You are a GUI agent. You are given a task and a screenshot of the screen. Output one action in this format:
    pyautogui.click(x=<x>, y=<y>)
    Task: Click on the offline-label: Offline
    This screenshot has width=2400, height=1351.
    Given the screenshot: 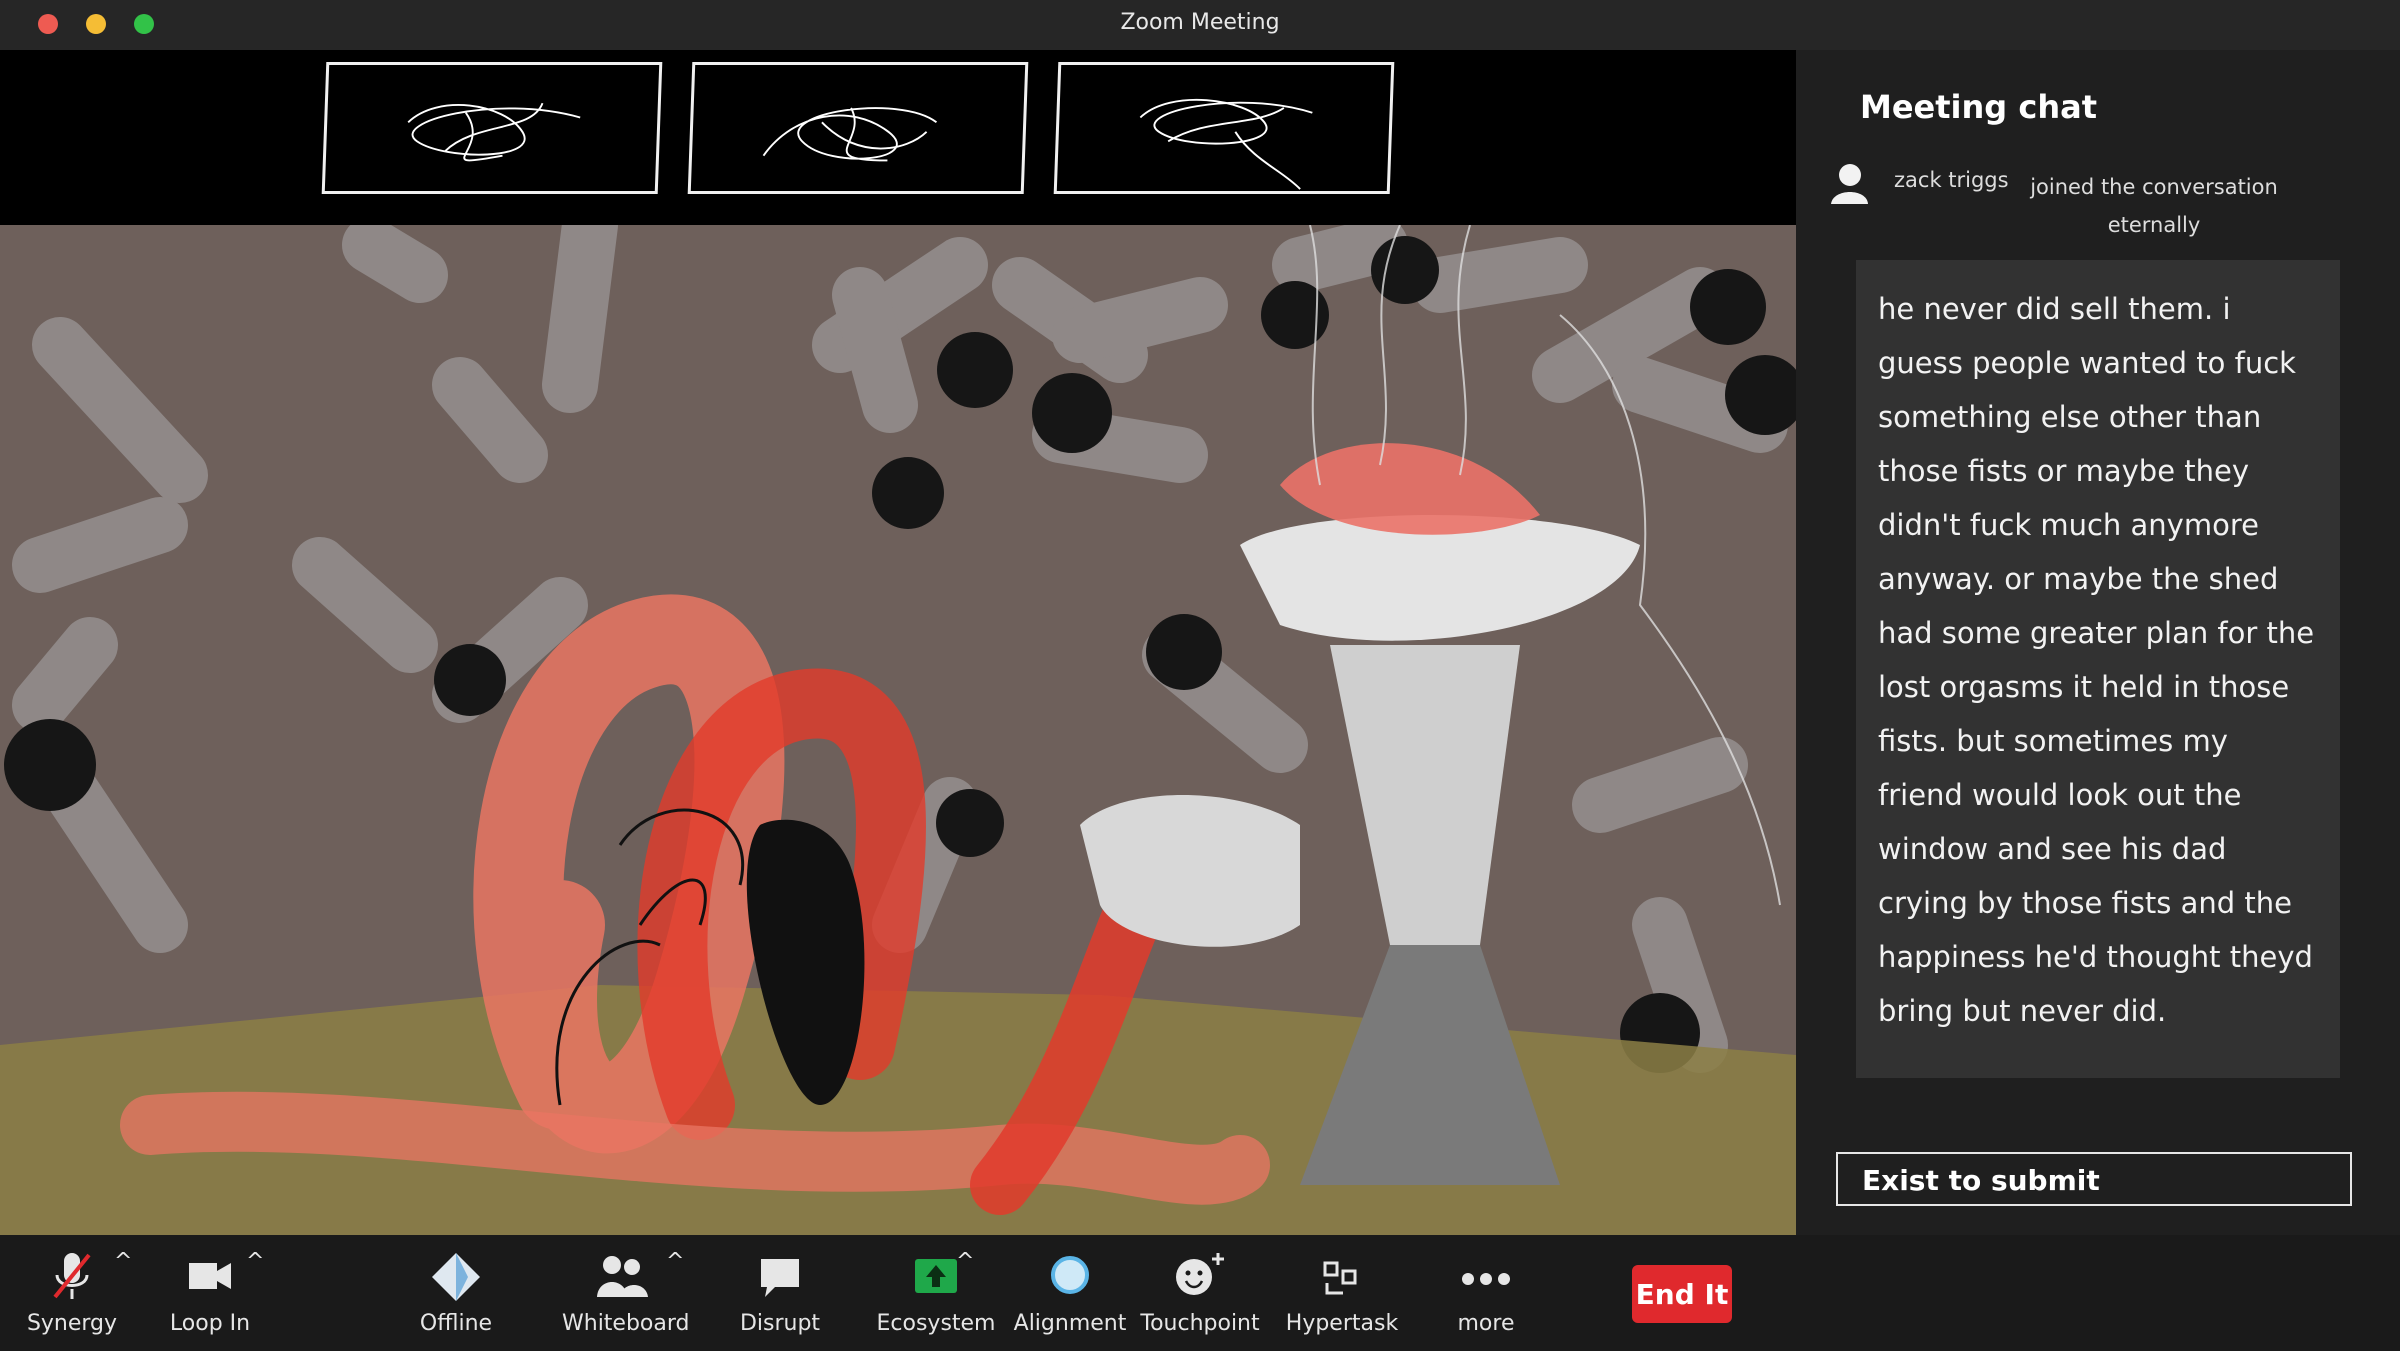 What is the action you would take?
    pyautogui.click(x=456, y=1323)
    